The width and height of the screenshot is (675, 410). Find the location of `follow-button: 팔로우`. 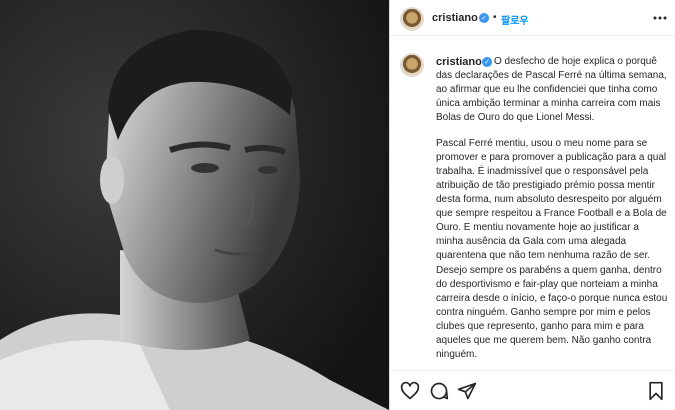

follow-button: 팔로우 is located at coordinates (515, 19).